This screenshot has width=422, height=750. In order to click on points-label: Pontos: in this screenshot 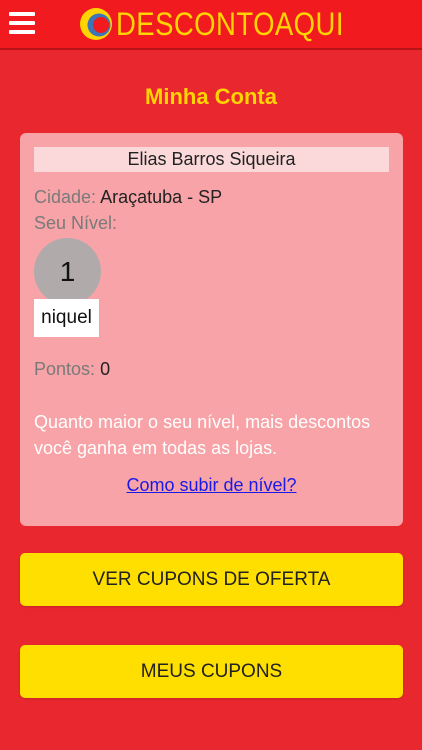, I will do `click(65, 369)`.